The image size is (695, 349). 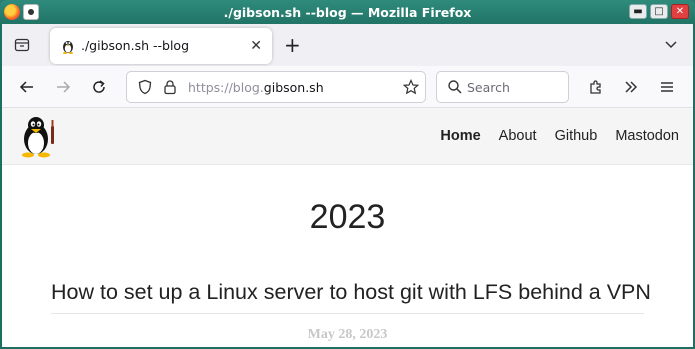 What do you see at coordinates (596, 87) in the screenshot?
I see `extensions-icon` at bounding box center [596, 87].